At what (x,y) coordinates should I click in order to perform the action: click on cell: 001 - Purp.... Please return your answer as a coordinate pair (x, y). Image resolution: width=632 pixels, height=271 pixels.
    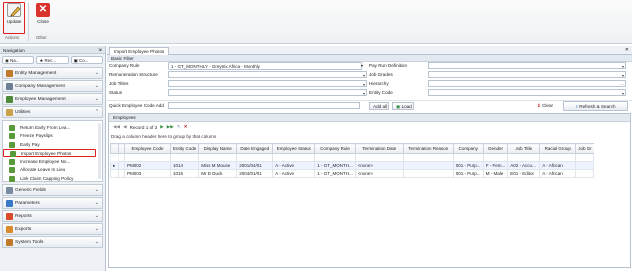
    Looking at the image, I should click on (468, 165).